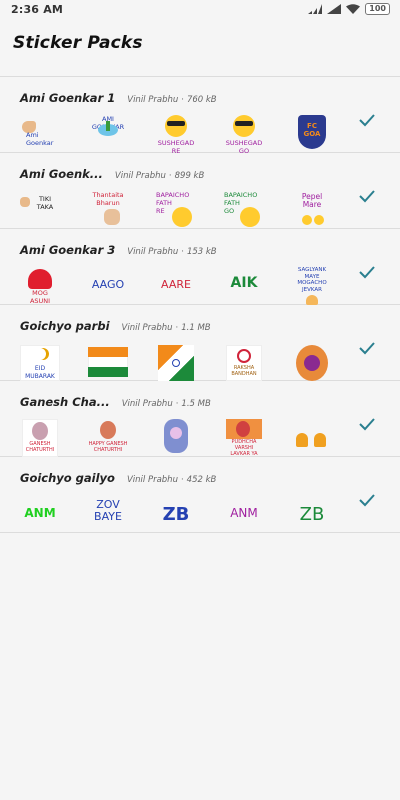  I want to click on sticker-caption: HAPPY GANESH CHATURTHI, so click(108, 447).